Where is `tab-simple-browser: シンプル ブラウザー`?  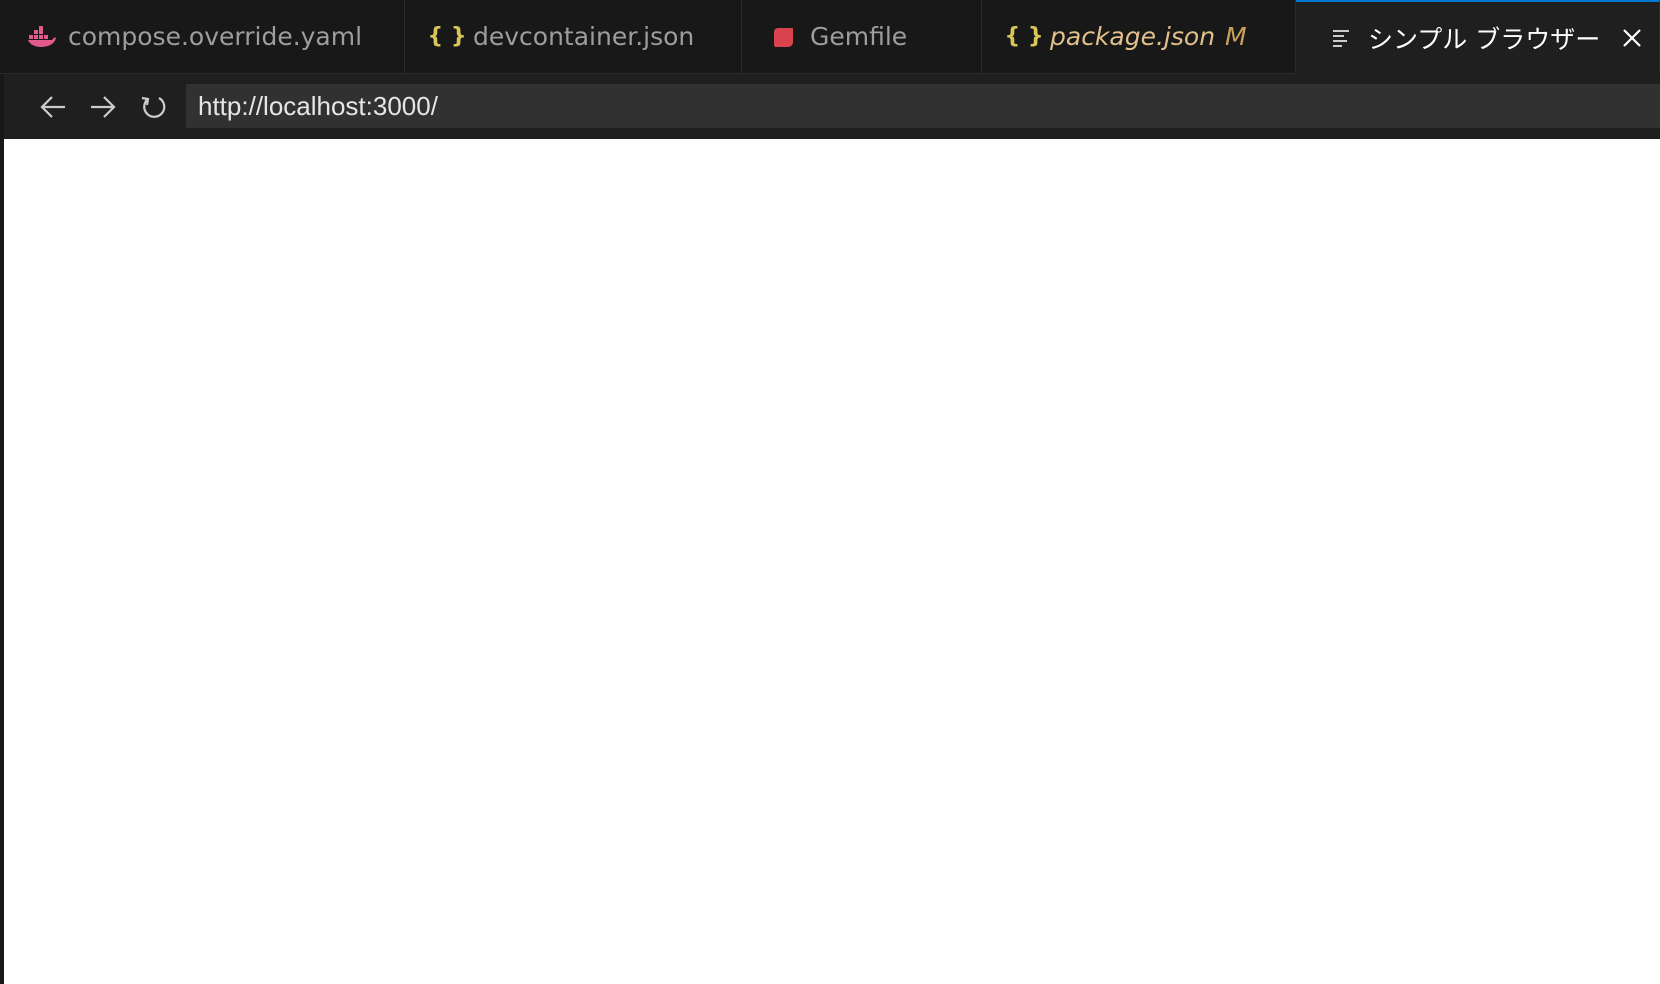 tab-simple-browser: シンプル ブラウザー is located at coordinates (1478, 37).